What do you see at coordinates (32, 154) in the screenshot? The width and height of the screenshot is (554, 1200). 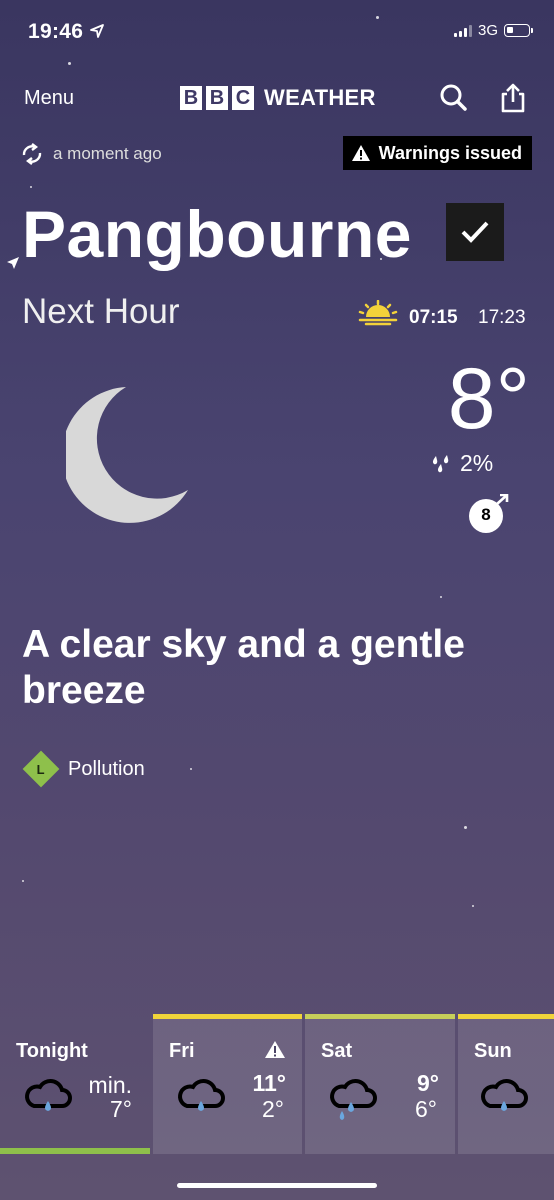 I see `refresh-icon` at bounding box center [32, 154].